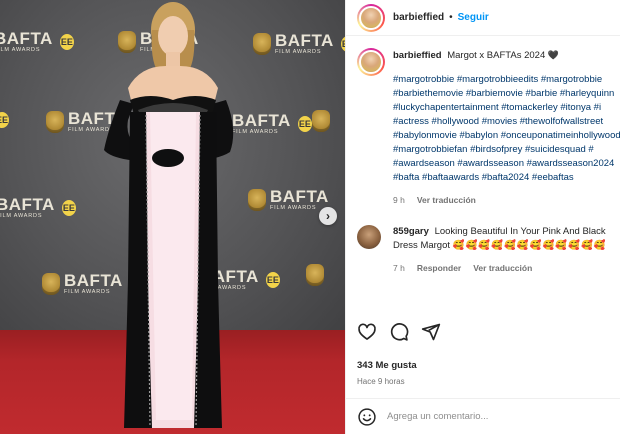  What do you see at coordinates (506, 200) in the screenshot?
I see `caption-meta: 9 h Ver traducción` at bounding box center [506, 200].